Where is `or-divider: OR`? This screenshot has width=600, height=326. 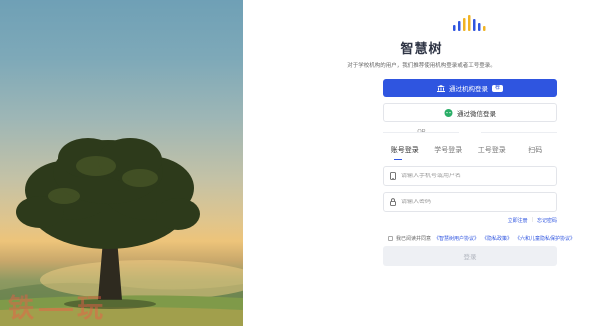
or-divider: OR is located at coordinates (421, 132).